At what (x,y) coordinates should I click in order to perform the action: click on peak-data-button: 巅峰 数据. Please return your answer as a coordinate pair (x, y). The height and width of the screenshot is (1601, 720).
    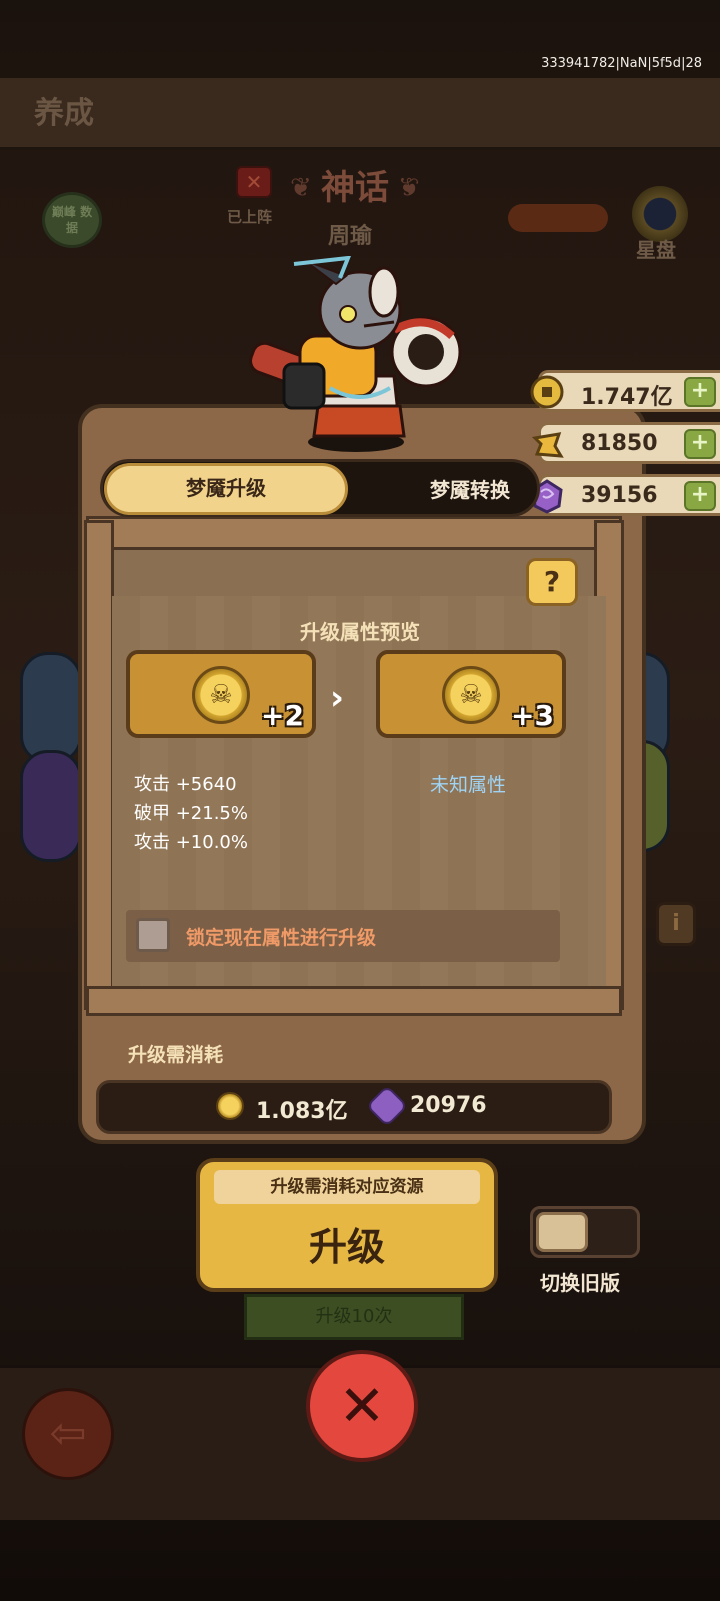
    Looking at the image, I should click on (72, 220).